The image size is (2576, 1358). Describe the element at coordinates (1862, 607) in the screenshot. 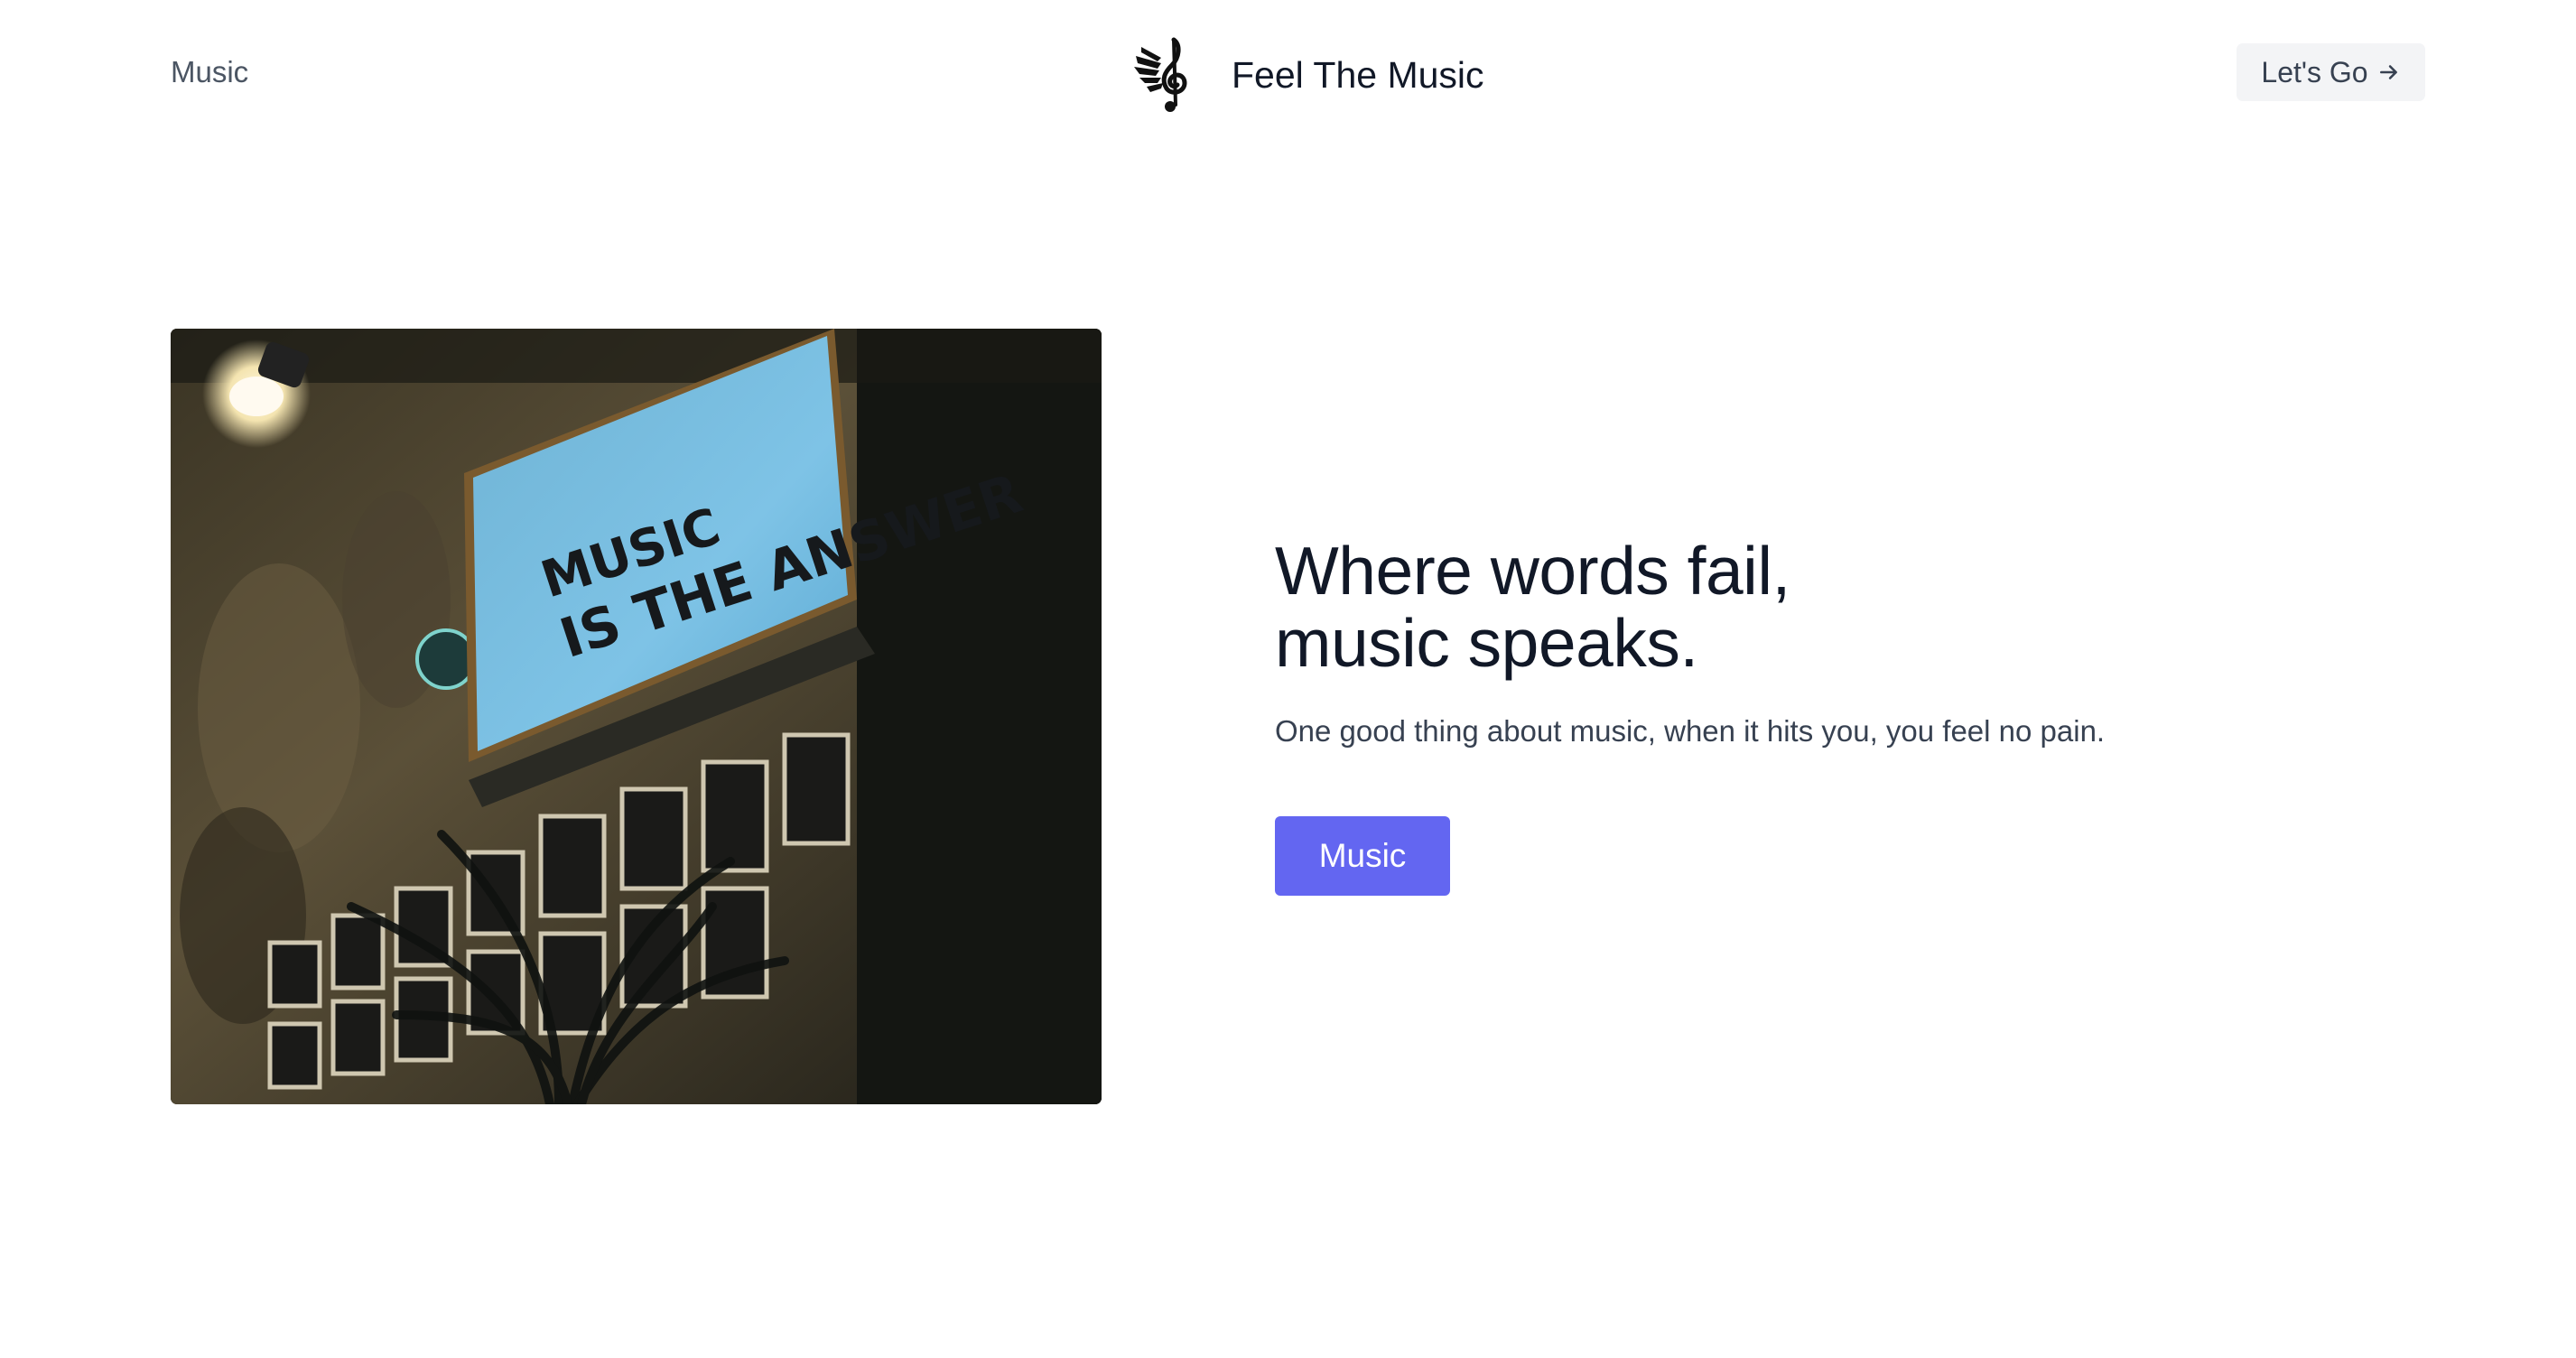

I see `hero-title: Where words fail, music speaks.` at that location.